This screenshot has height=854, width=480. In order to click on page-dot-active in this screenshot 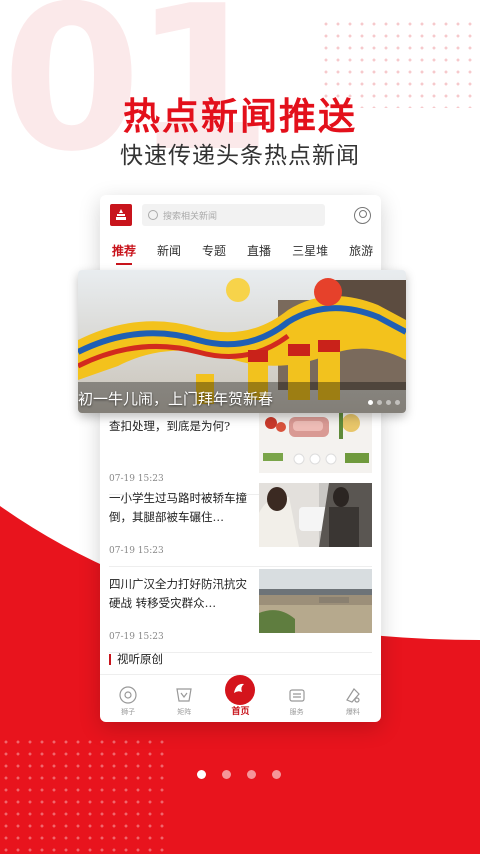, I will do `click(201, 774)`.